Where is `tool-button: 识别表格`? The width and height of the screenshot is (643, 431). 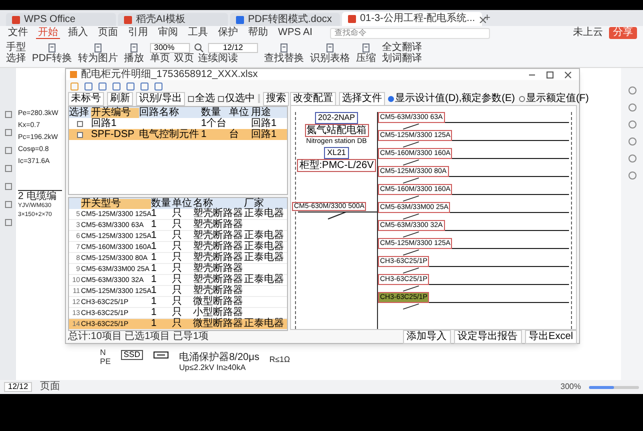 tool-button: 识别表格 is located at coordinates (330, 53).